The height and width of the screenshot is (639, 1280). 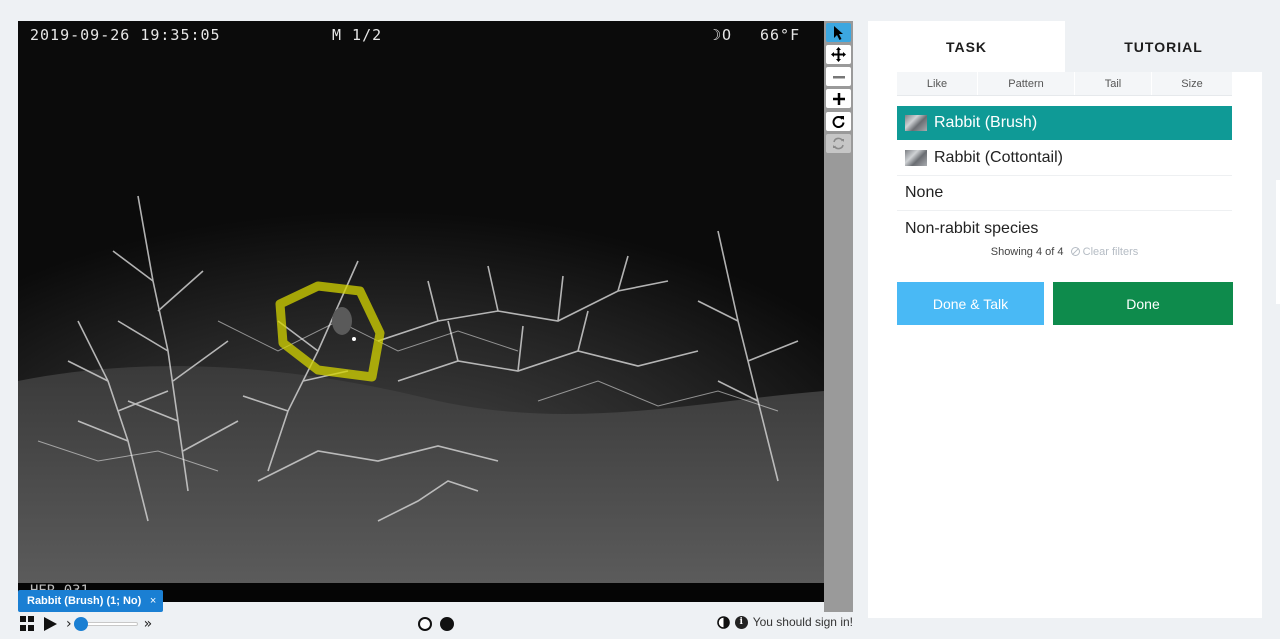 What do you see at coordinates (69, 624) in the screenshot?
I see `speed-min-icon: ›` at bounding box center [69, 624].